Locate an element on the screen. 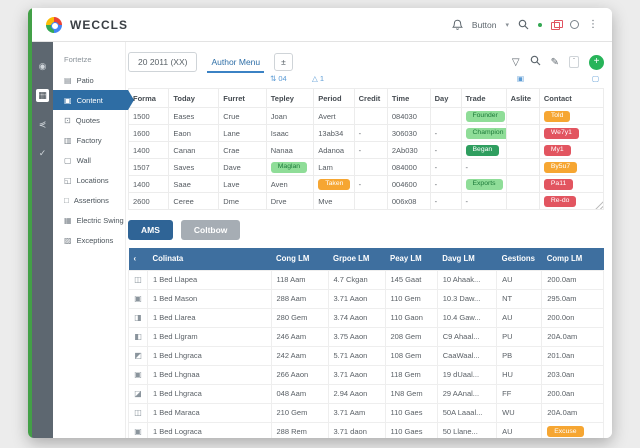 This screenshot has height=448, width=640. column-header: Grpoe LM is located at coordinates (356, 259).